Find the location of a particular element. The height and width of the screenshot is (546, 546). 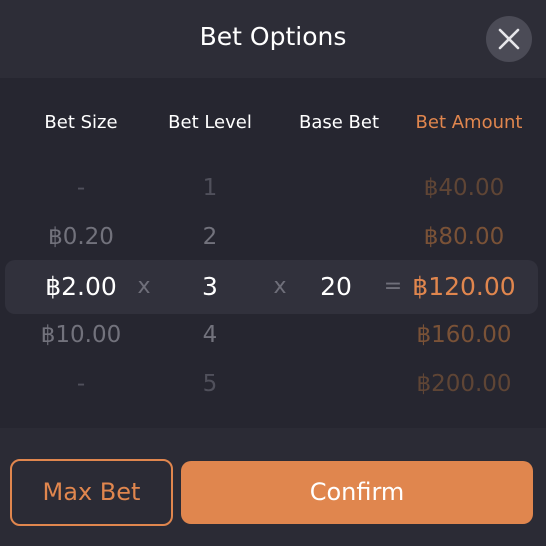

bet-amount-selected: ฿120.00 is located at coordinates (464, 286).